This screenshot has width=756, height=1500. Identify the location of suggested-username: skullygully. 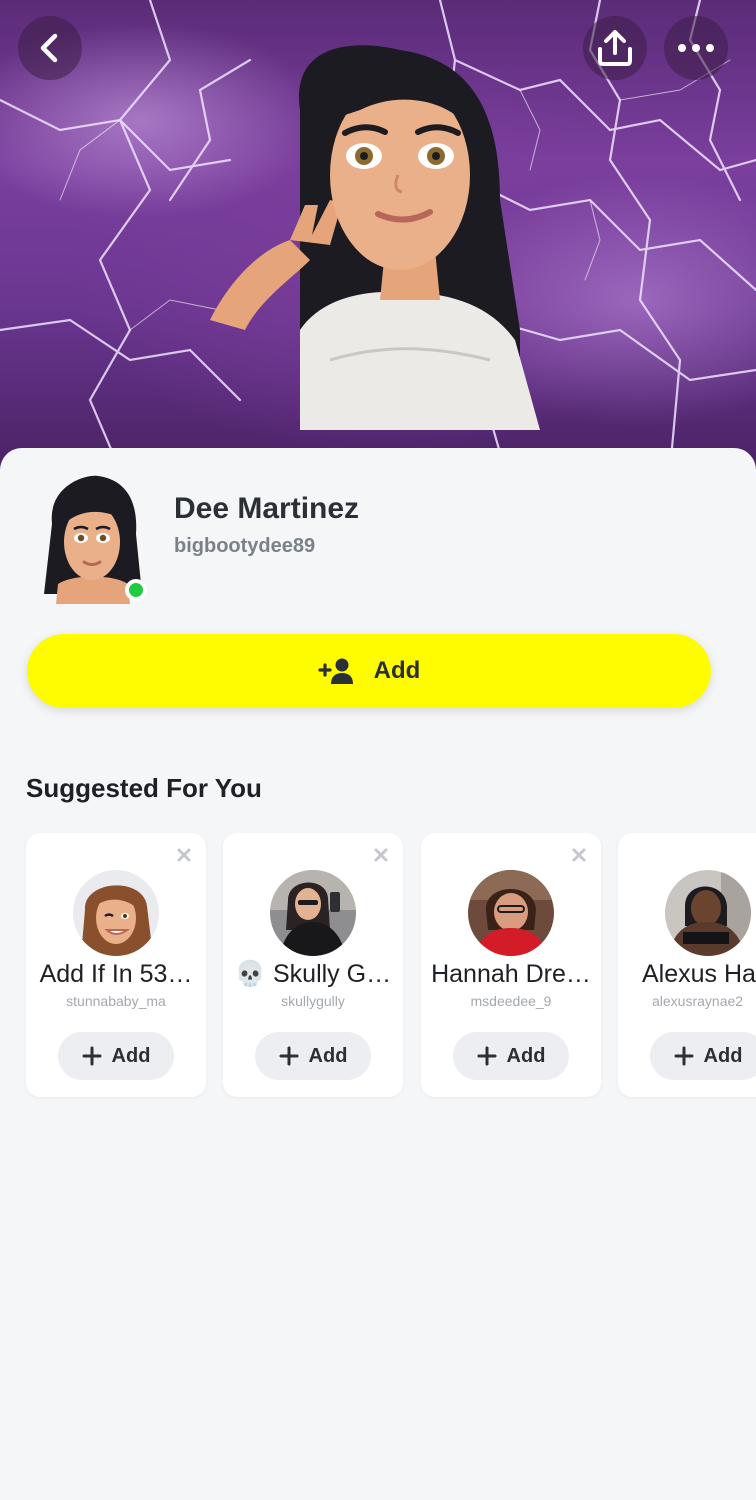
(313, 1001).